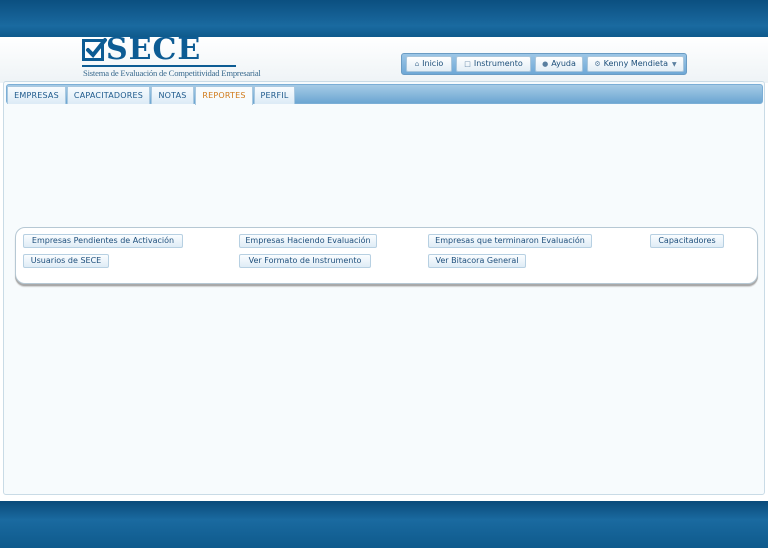  I want to click on tab-empresas: EMPRESAS, so click(36, 95).